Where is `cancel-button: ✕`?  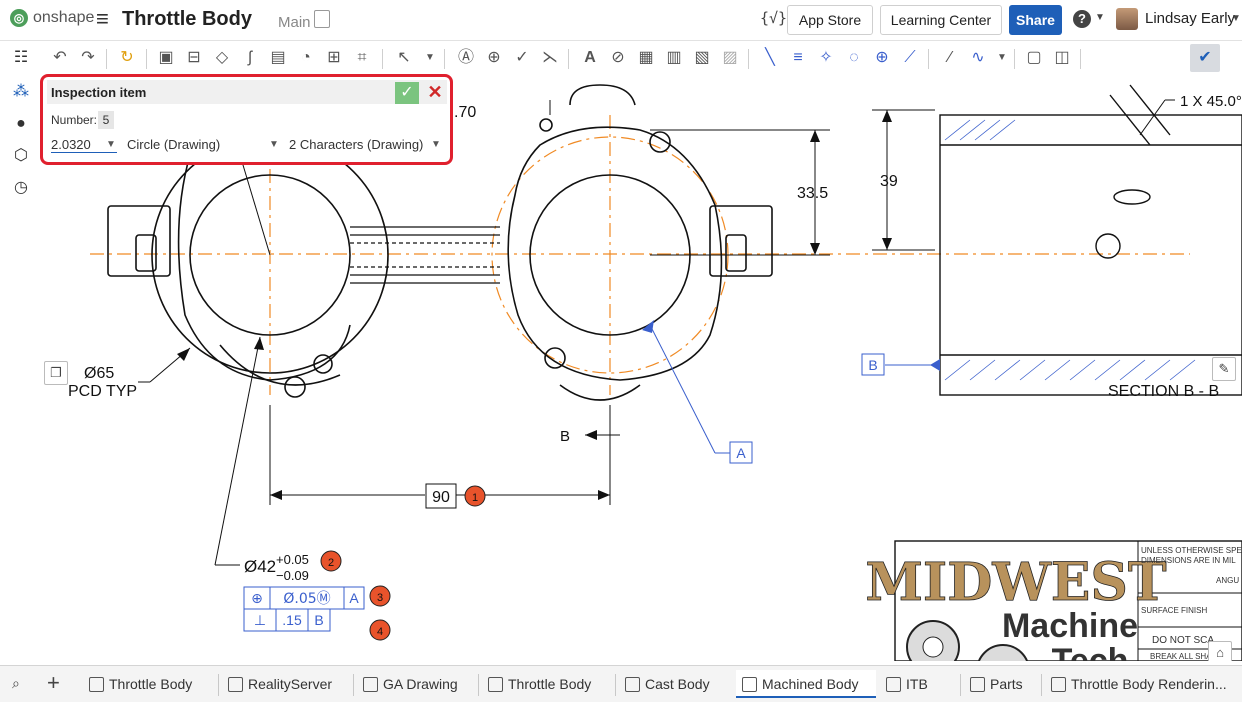 cancel-button: ✕ is located at coordinates (435, 92).